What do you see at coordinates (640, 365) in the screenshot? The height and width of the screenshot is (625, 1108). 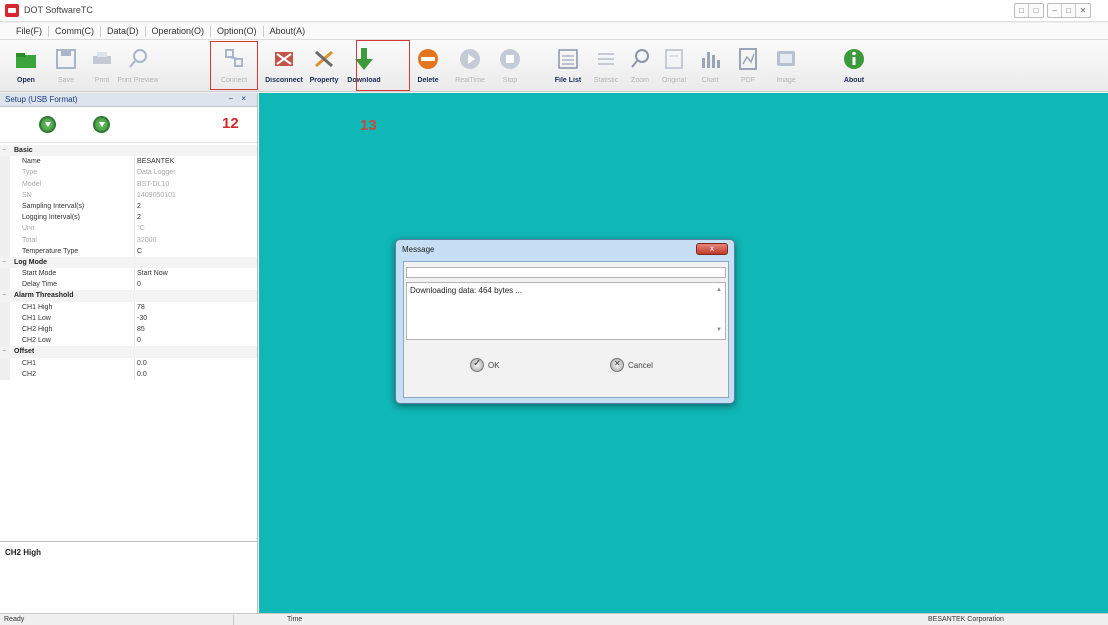 I see `cancel-label: Cancel` at bounding box center [640, 365].